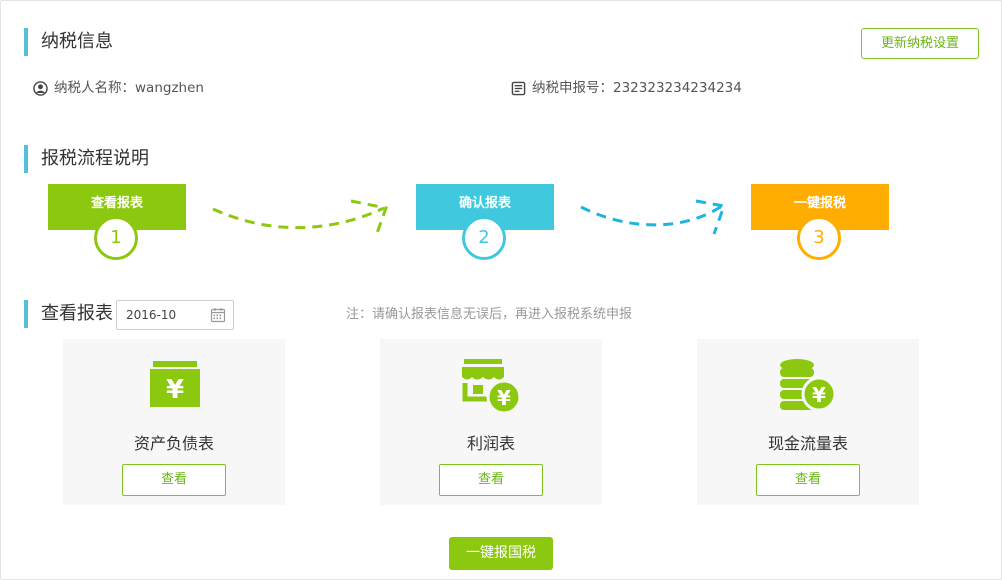  What do you see at coordinates (116, 238) in the screenshot?
I see `step-number: 1` at bounding box center [116, 238].